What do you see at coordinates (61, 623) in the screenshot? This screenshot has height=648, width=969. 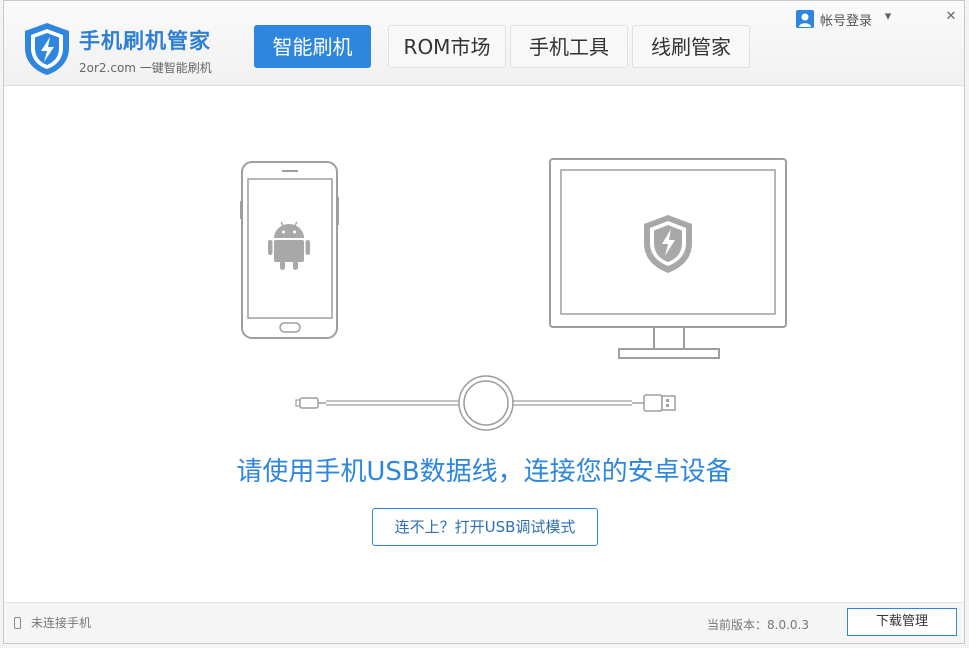 I see `connection-status-label: 未连接手机` at bounding box center [61, 623].